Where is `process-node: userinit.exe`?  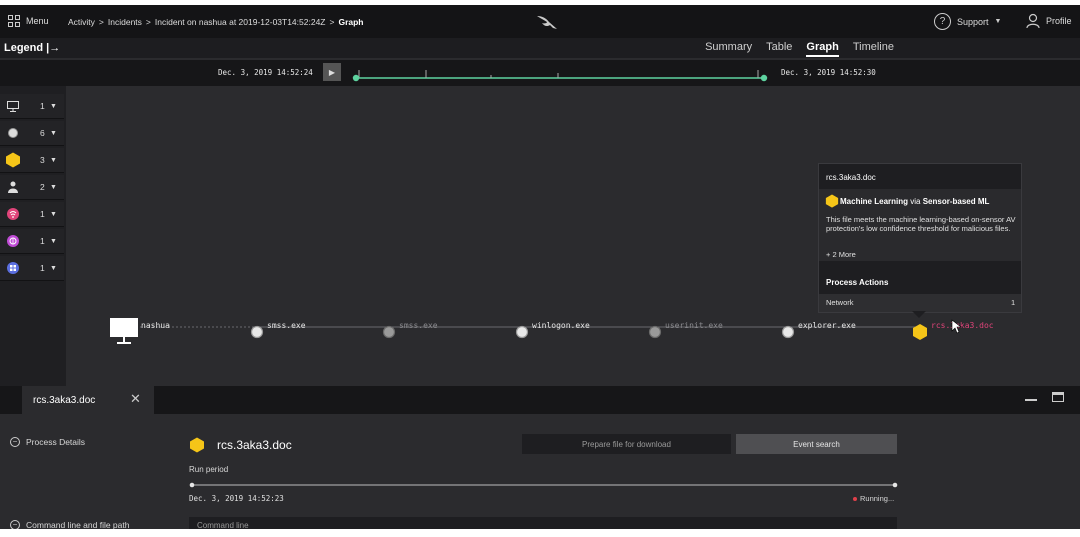 process-node: userinit.exe is located at coordinates (685, 330).